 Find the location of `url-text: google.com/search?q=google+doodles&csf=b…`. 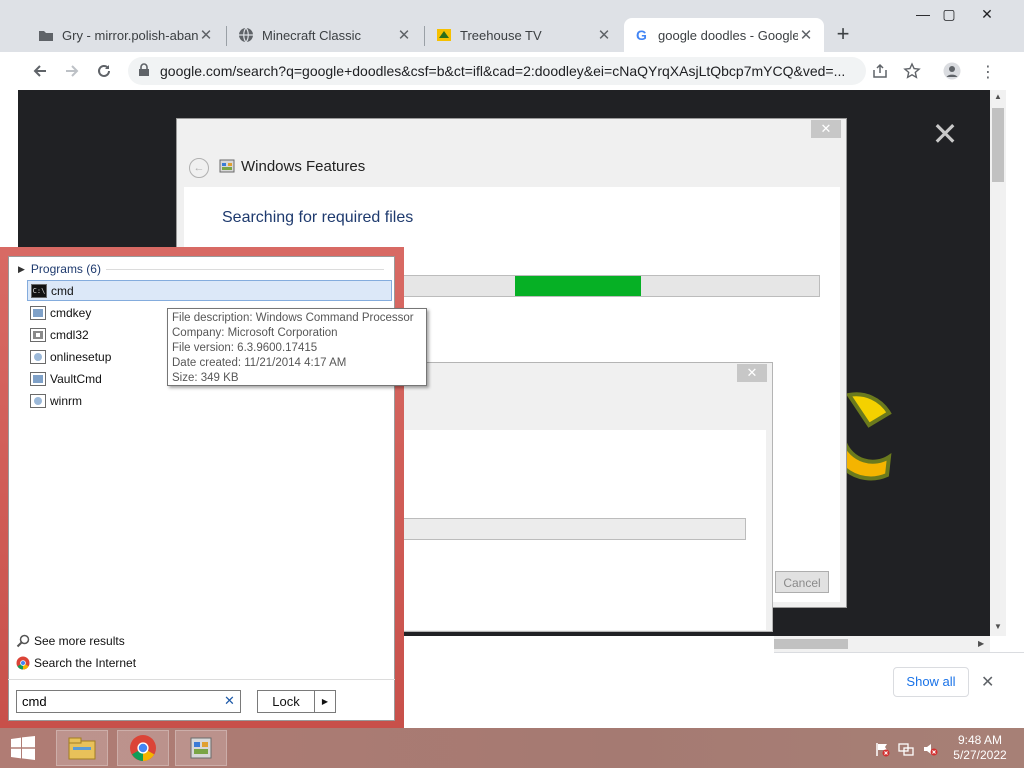

url-text: google.com/search?q=google+doodles&csf=b… is located at coordinates (510, 71).